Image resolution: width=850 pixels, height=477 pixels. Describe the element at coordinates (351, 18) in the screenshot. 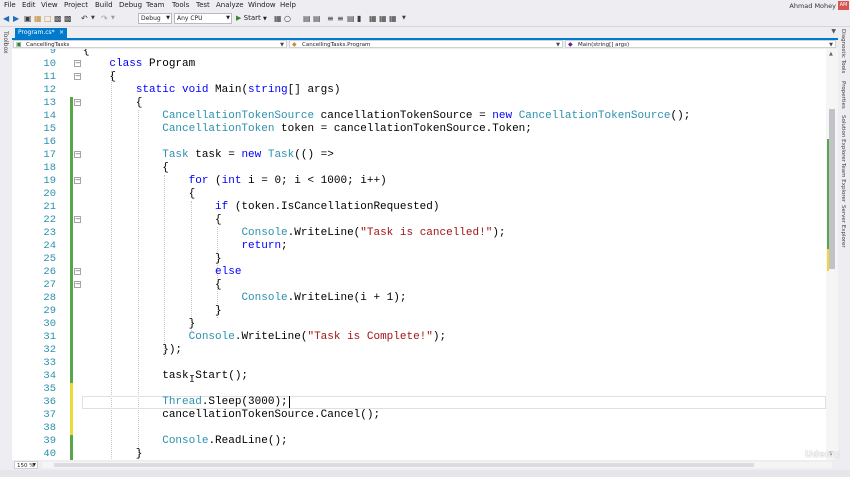

I see `comment-icon: ▤` at that location.